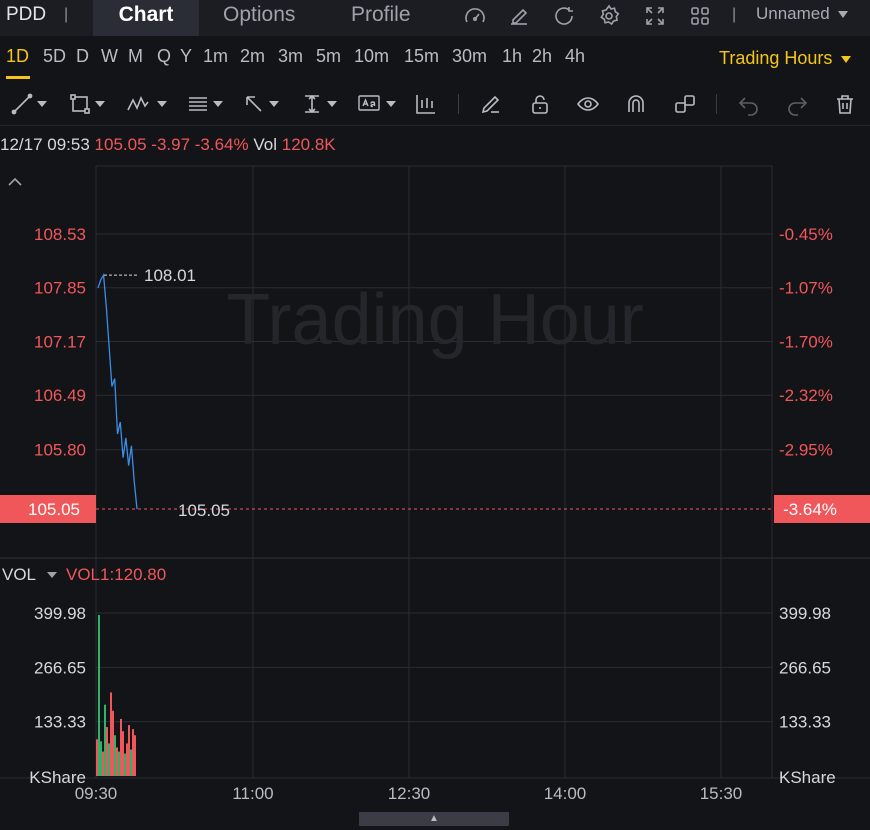  I want to click on price-tick-label: 107.17, so click(60, 341).